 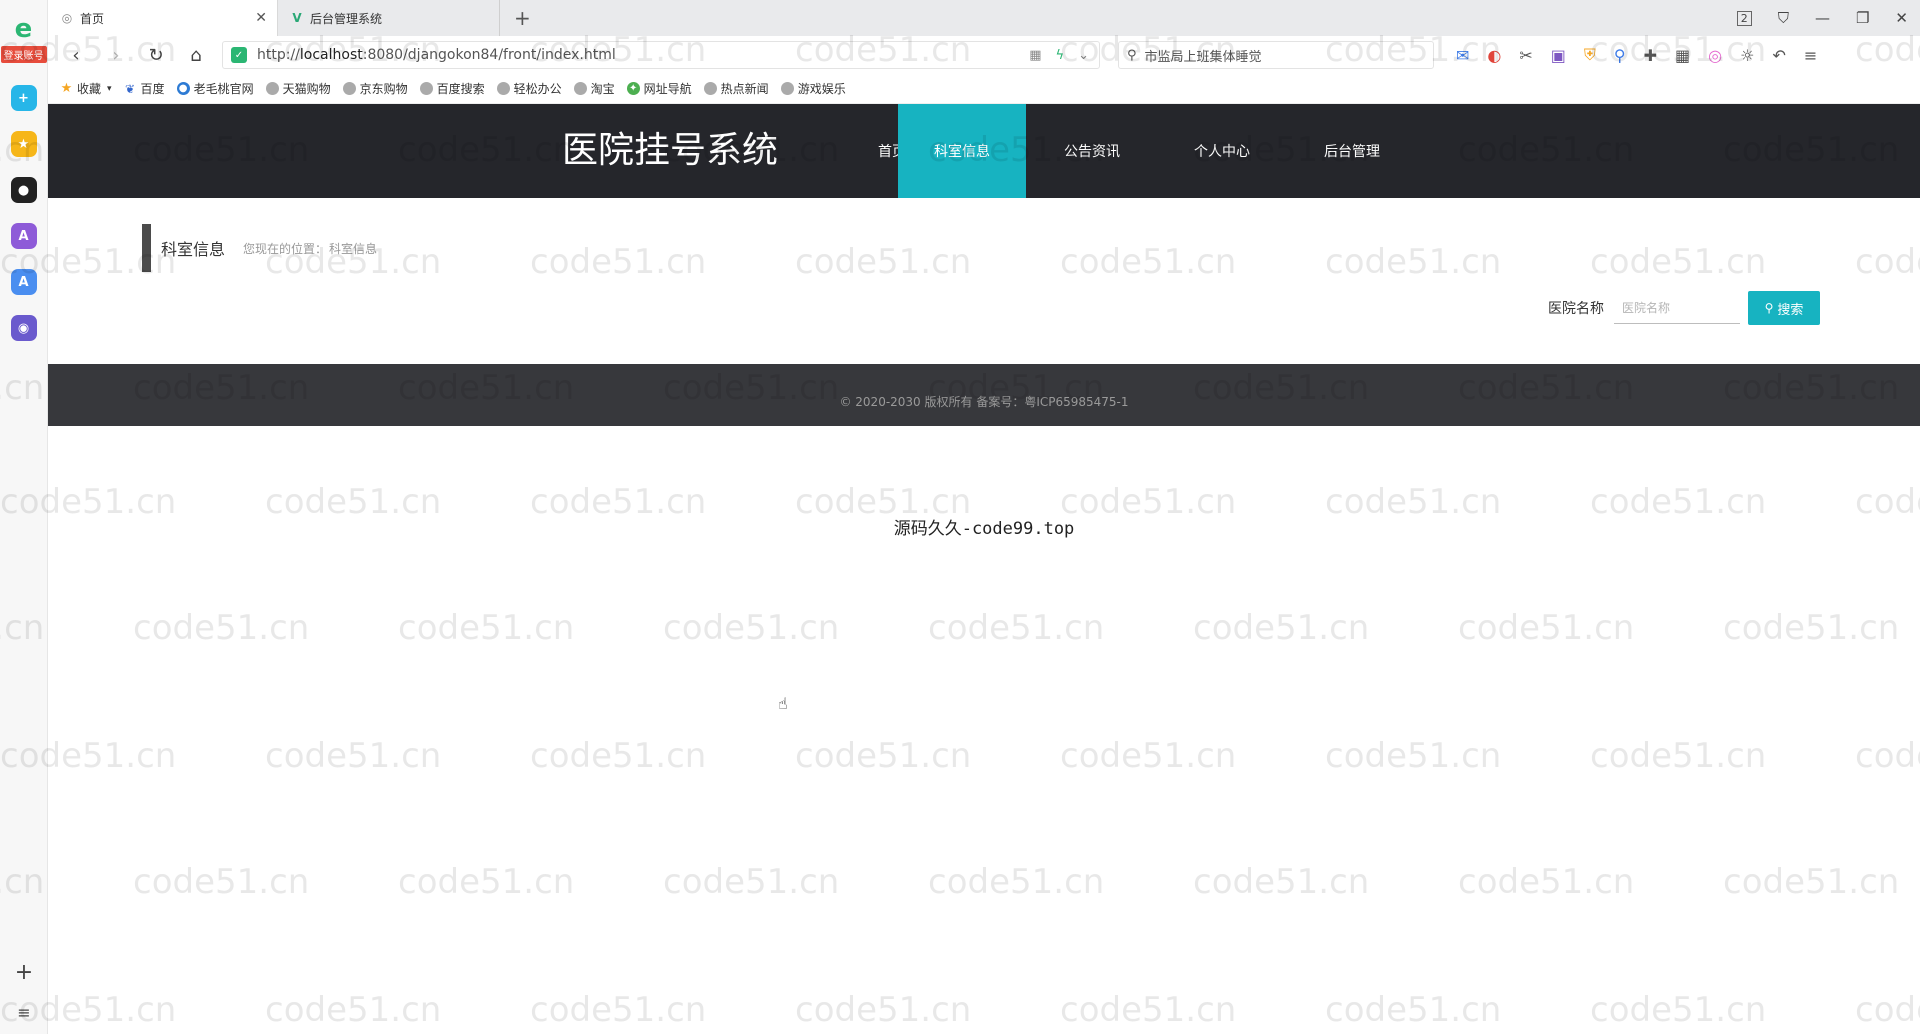 What do you see at coordinates (297, 18) in the screenshot?
I see `vue-icon: V` at bounding box center [297, 18].